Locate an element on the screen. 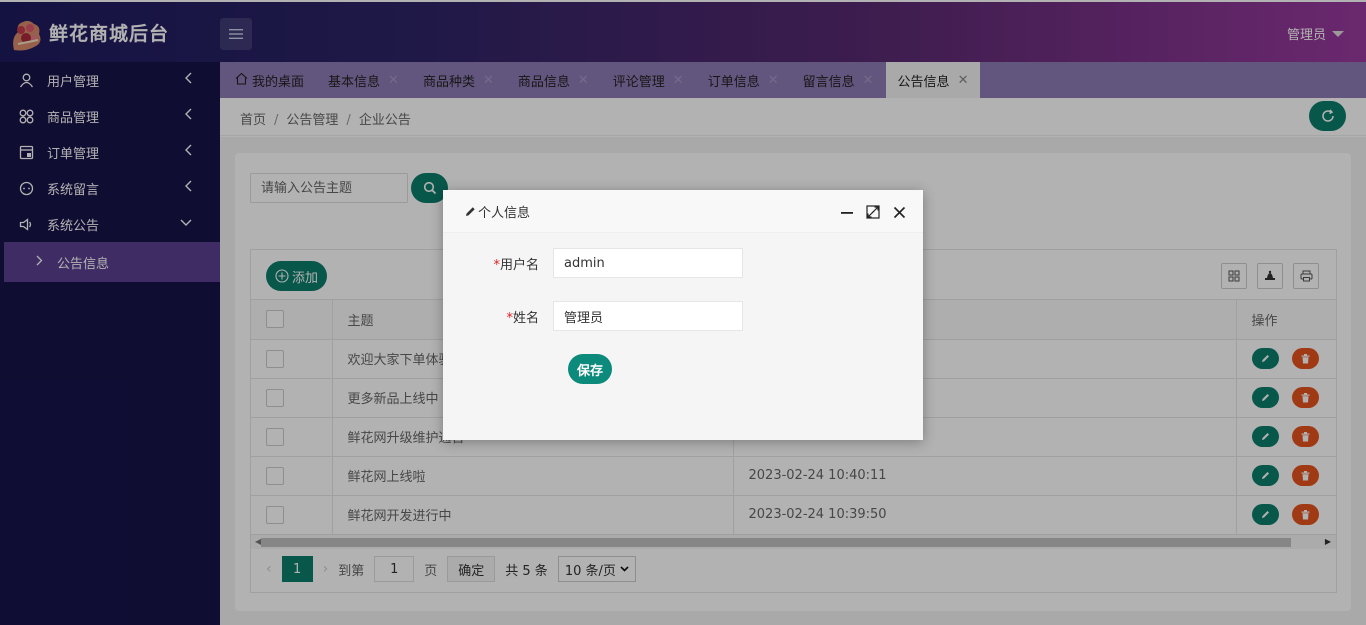  maximize-icon is located at coordinates (873, 212).